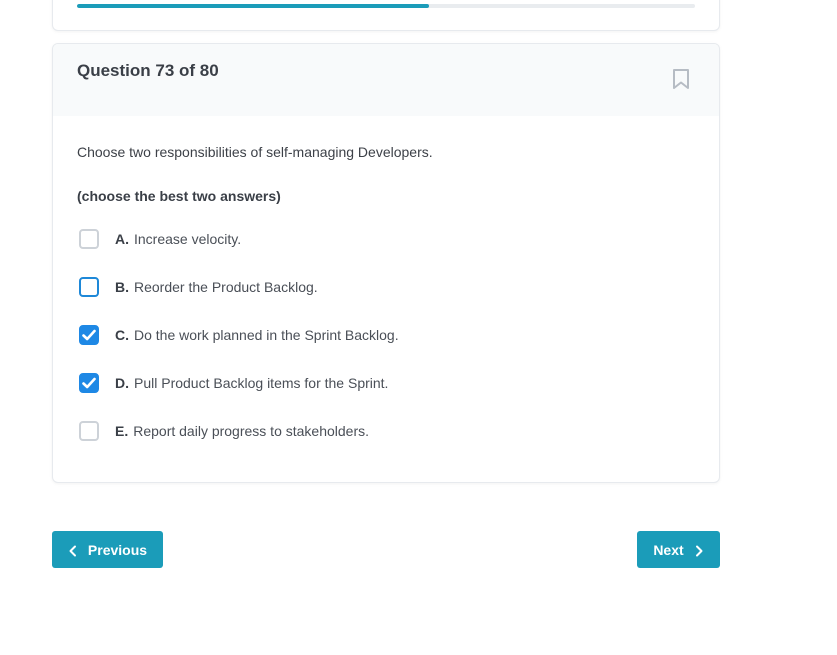  What do you see at coordinates (251, 431) in the screenshot?
I see `answer-text: Report daily progress to stakeholders.` at bounding box center [251, 431].